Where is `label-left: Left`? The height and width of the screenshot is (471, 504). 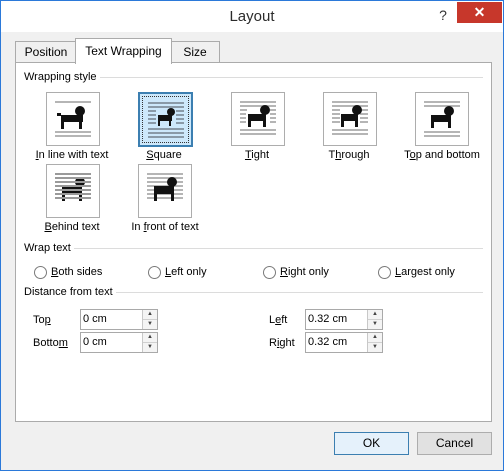 label-left: Left is located at coordinates (278, 320).